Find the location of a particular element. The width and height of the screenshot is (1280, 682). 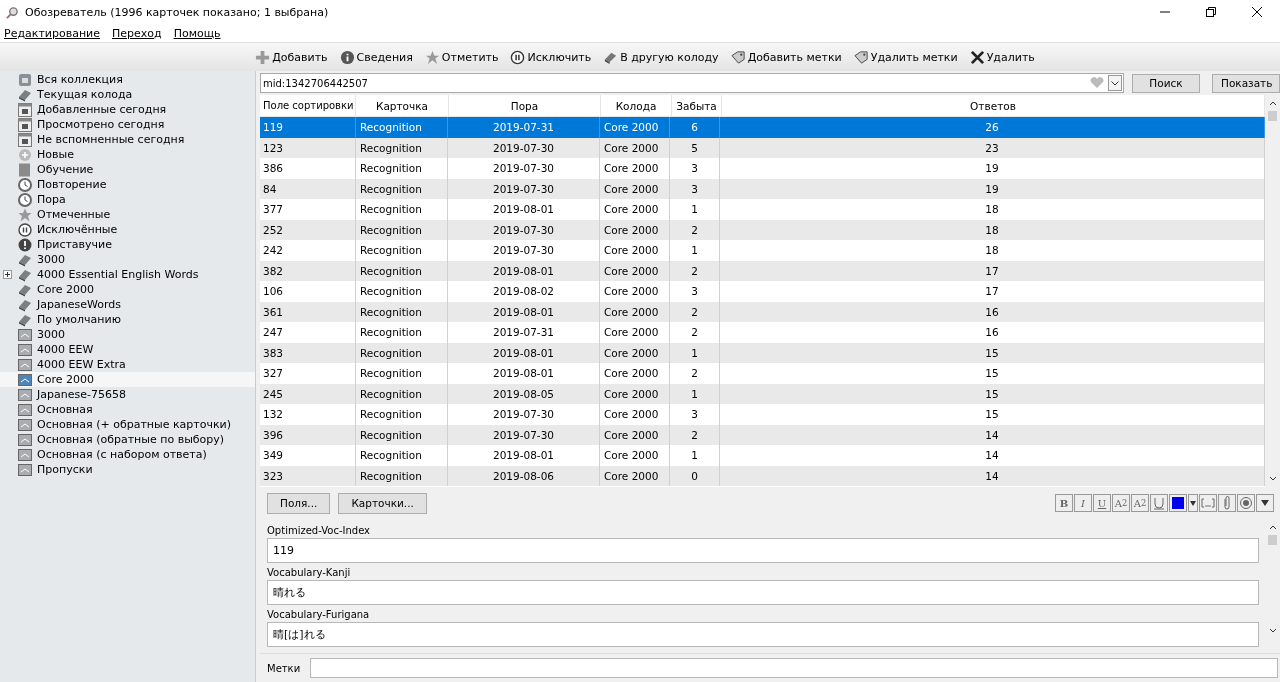

table-row: 245 Recognition 2019-08-05 Core 2000 1 15 is located at coordinates (762, 393).